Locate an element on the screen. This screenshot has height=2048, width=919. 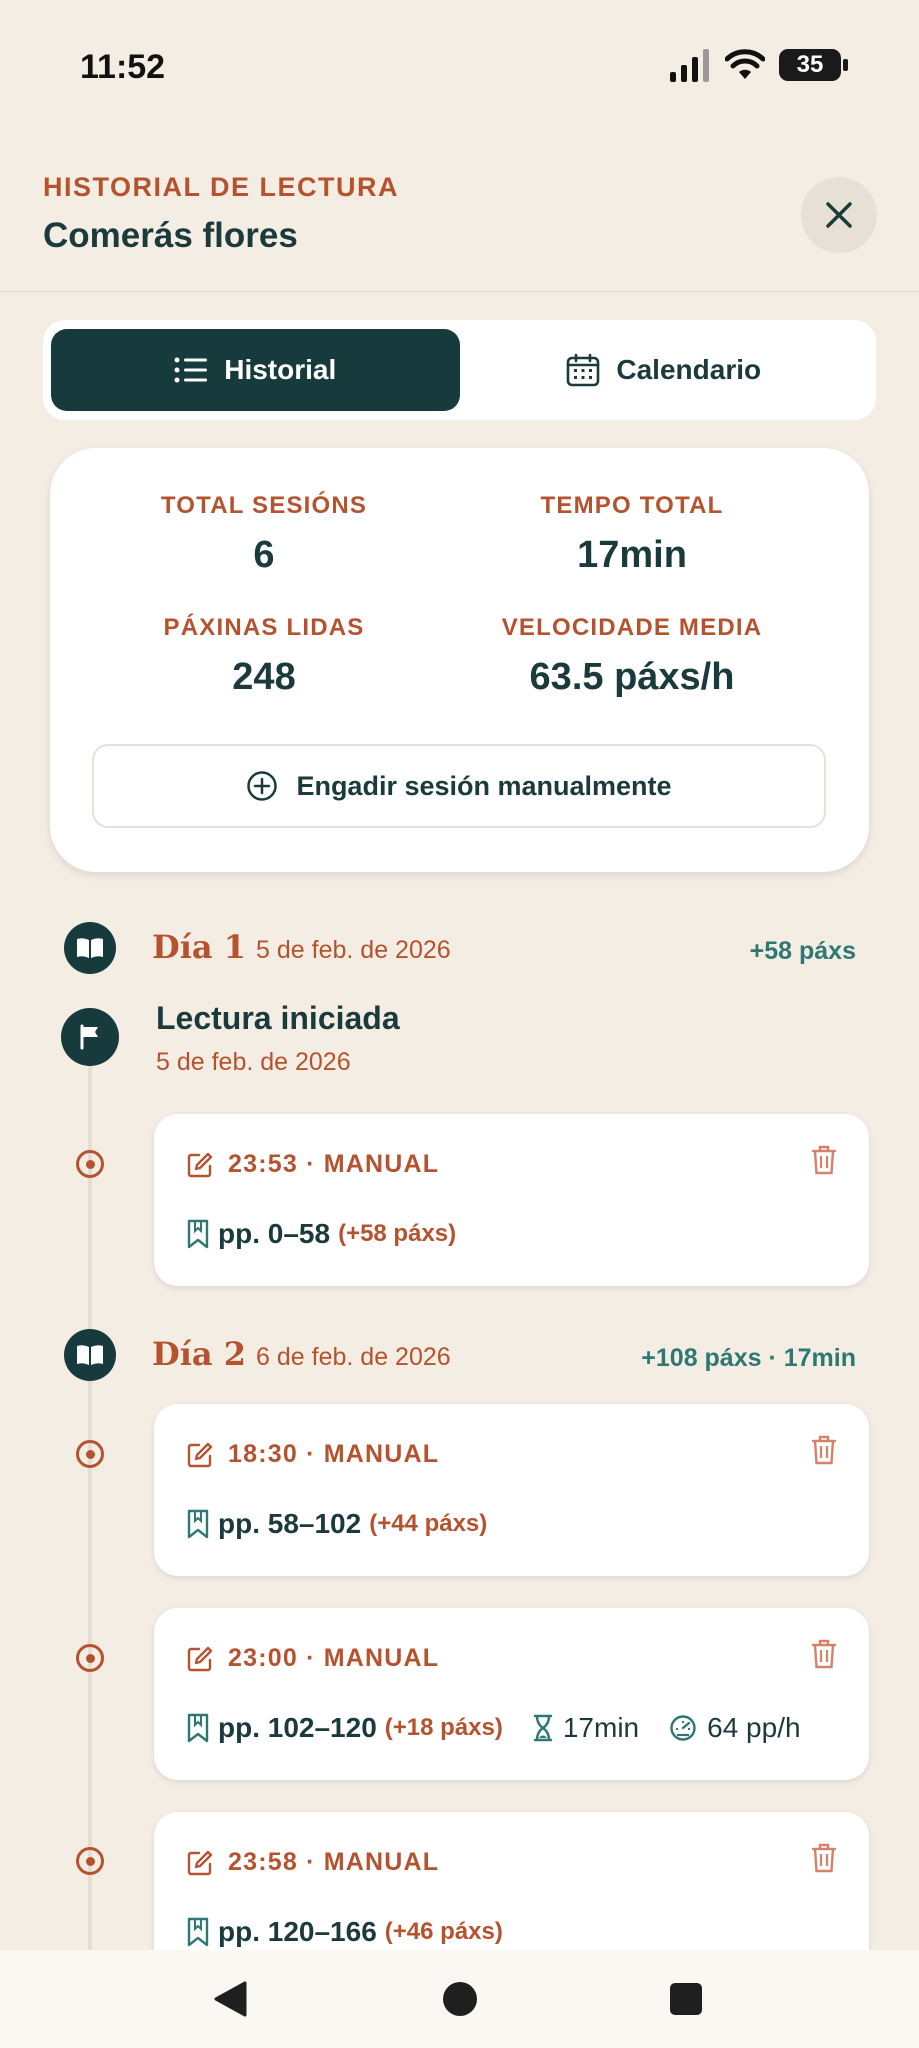
session-delta: (+58 páxs) is located at coordinates (397, 1233).